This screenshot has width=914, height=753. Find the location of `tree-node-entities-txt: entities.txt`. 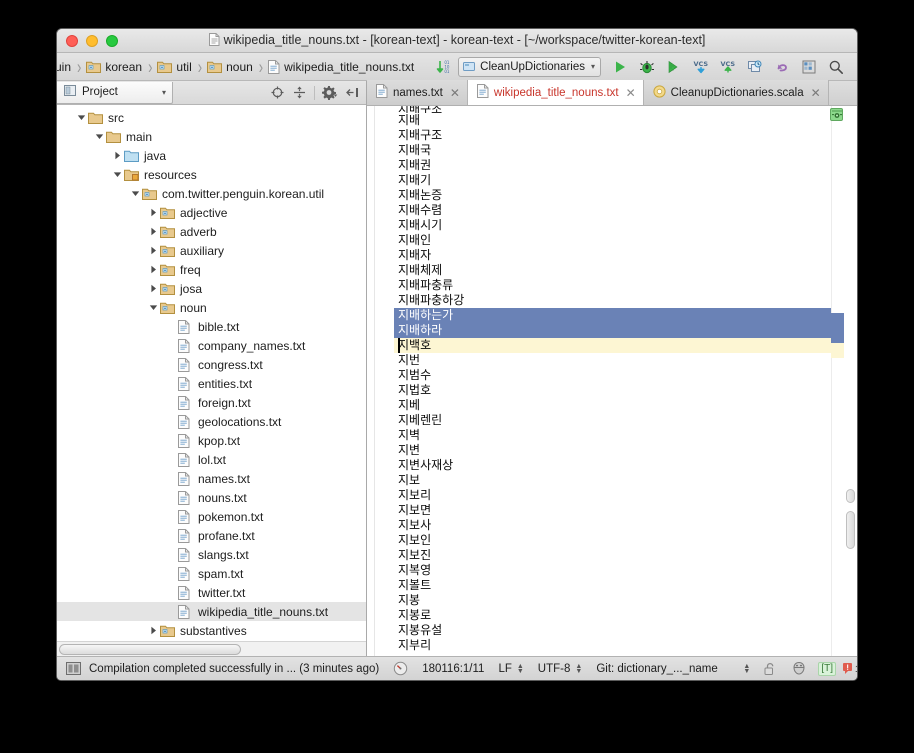

tree-node-entities-txt: entities.txt is located at coordinates (211, 383).